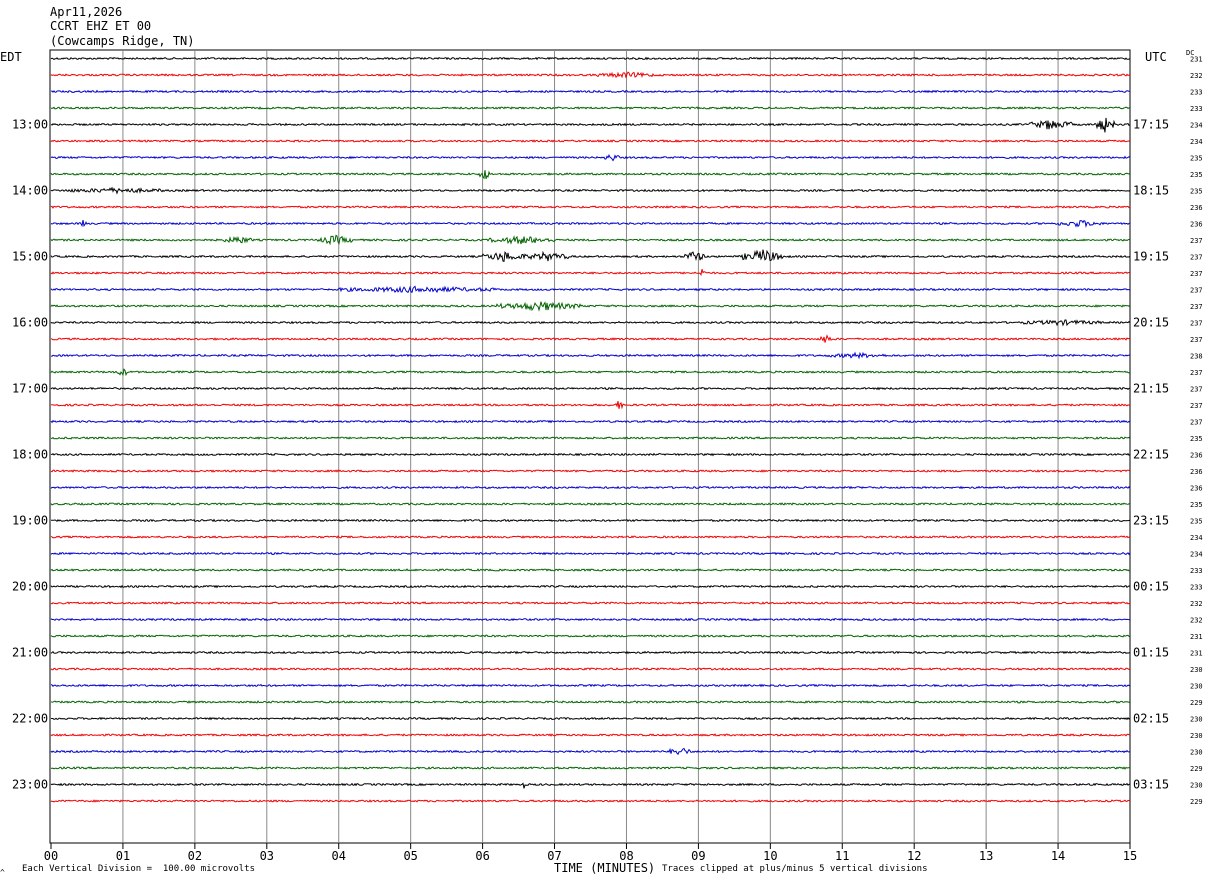  Describe the element at coordinates (195, 856) in the screenshot. I see `x-tick-label: 02` at that location.